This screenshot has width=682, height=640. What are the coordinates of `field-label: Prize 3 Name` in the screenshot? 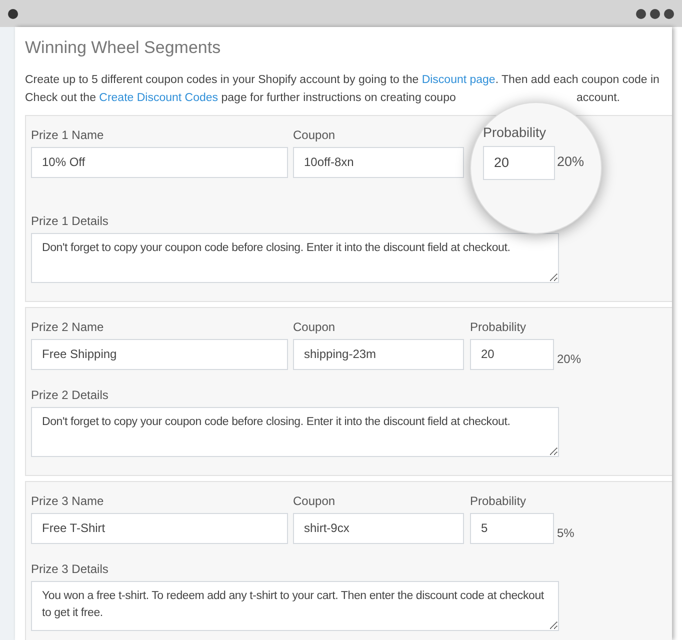 It's located at (68, 500).